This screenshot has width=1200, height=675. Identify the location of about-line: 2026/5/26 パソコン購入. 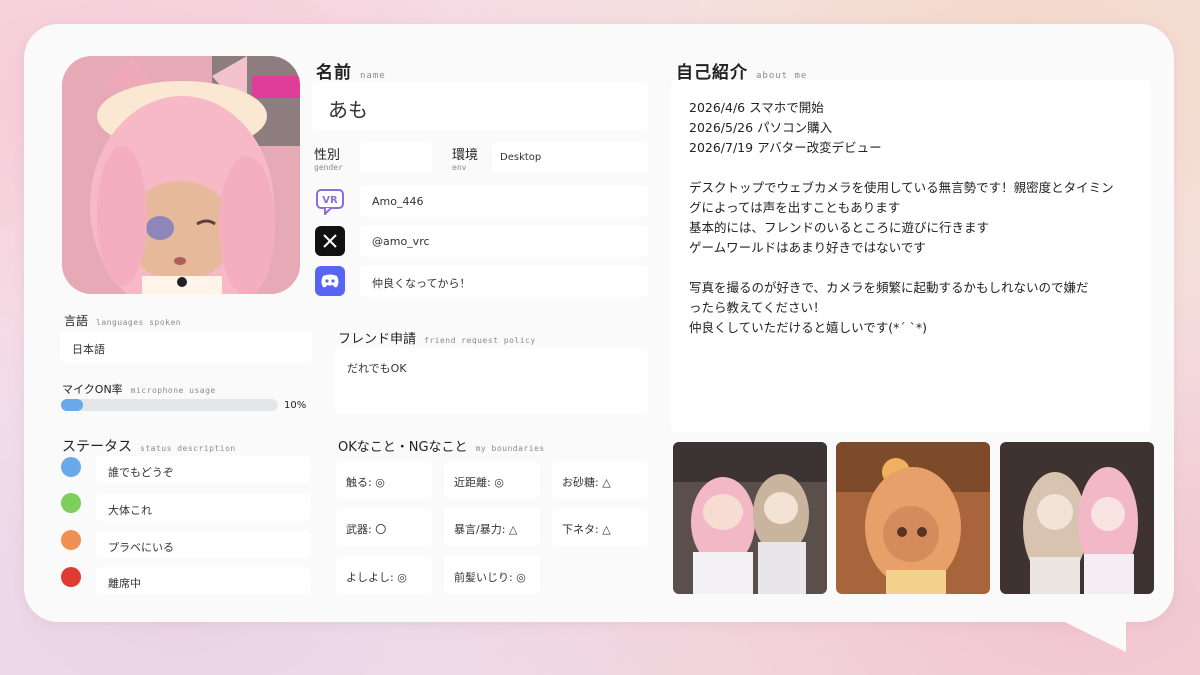
(761, 127).